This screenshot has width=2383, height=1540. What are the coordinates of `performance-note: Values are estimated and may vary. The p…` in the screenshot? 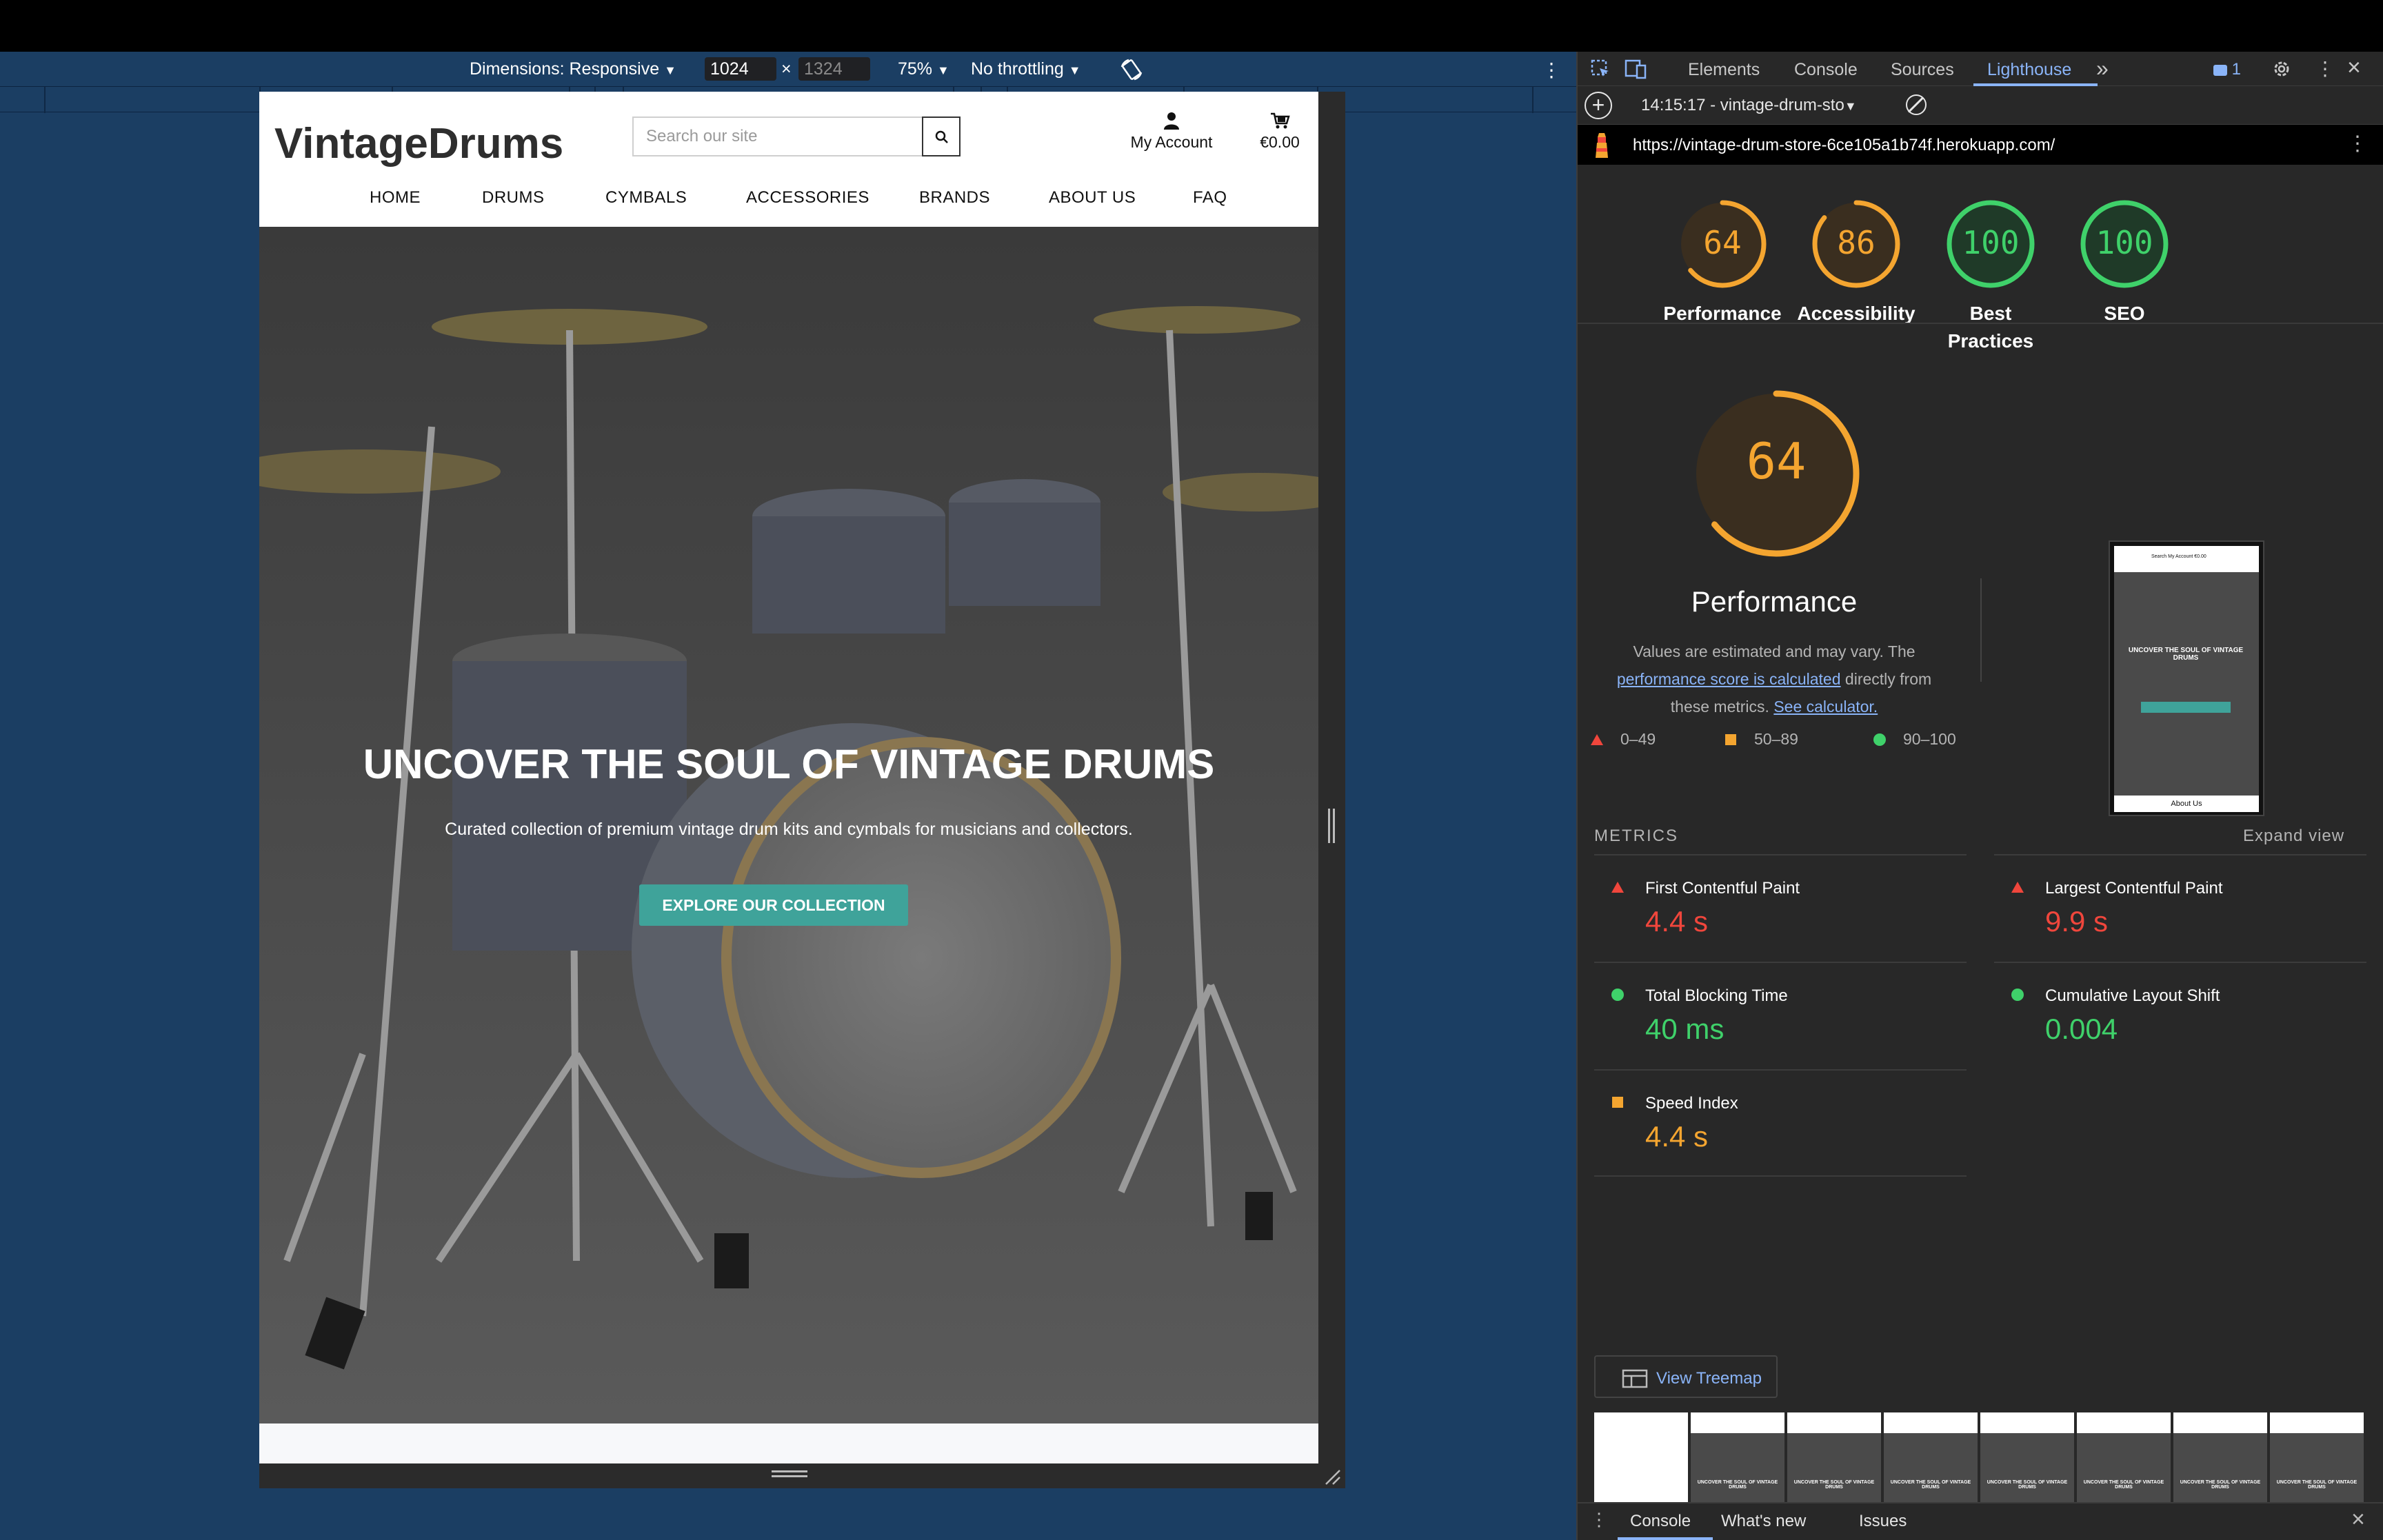 It's located at (1774, 679).